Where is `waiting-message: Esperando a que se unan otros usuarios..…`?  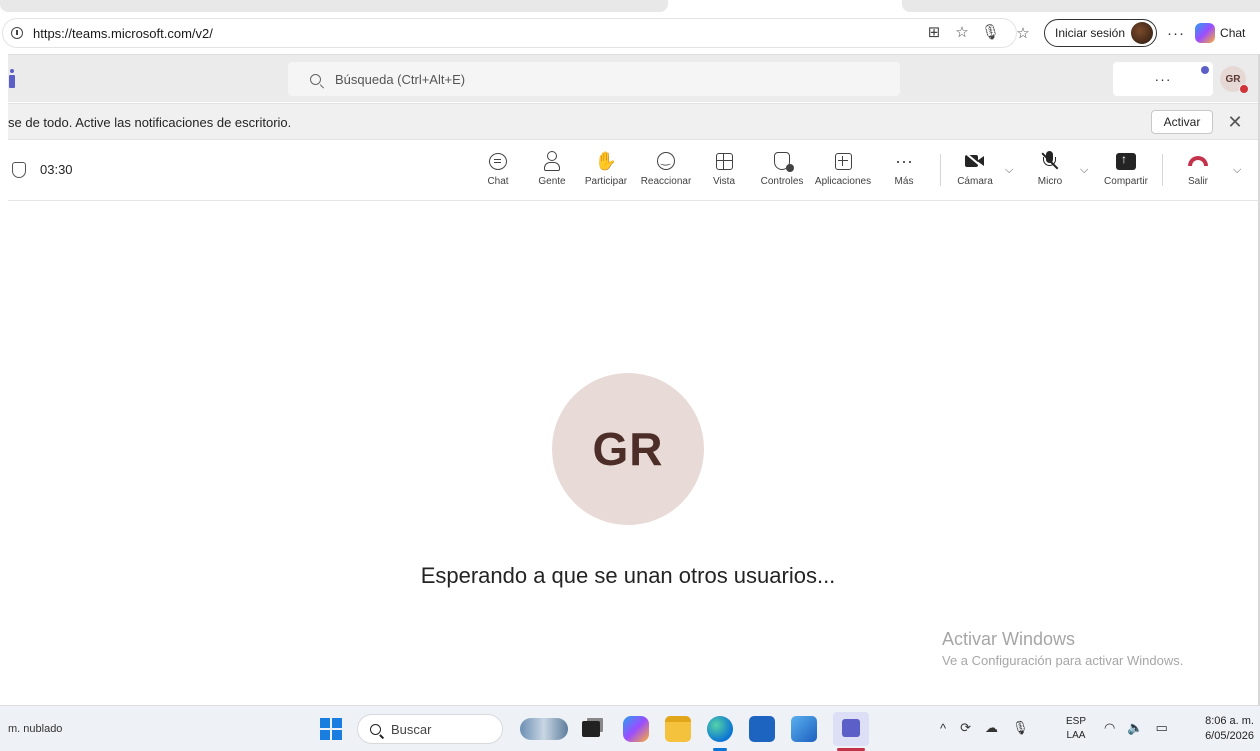 waiting-message: Esperando a que se unan otros usuarios..… is located at coordinates (628, 575).